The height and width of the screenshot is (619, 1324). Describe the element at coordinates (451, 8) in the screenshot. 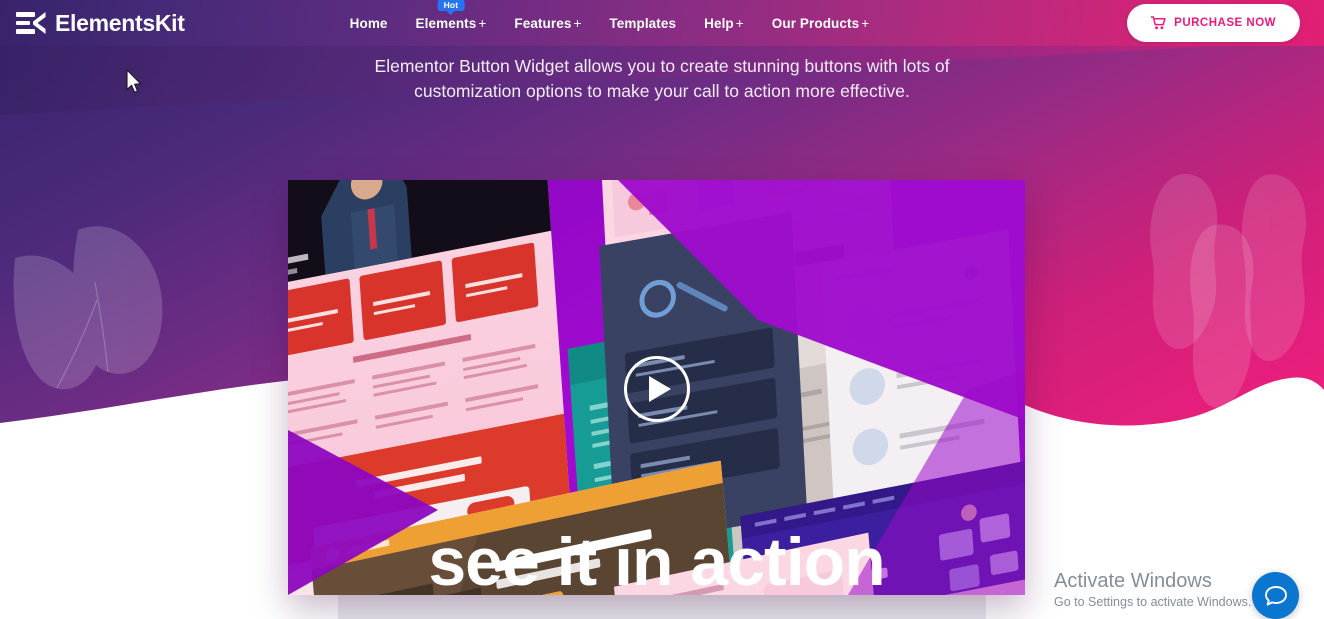

I see `hot-badge: Hot` at that location.